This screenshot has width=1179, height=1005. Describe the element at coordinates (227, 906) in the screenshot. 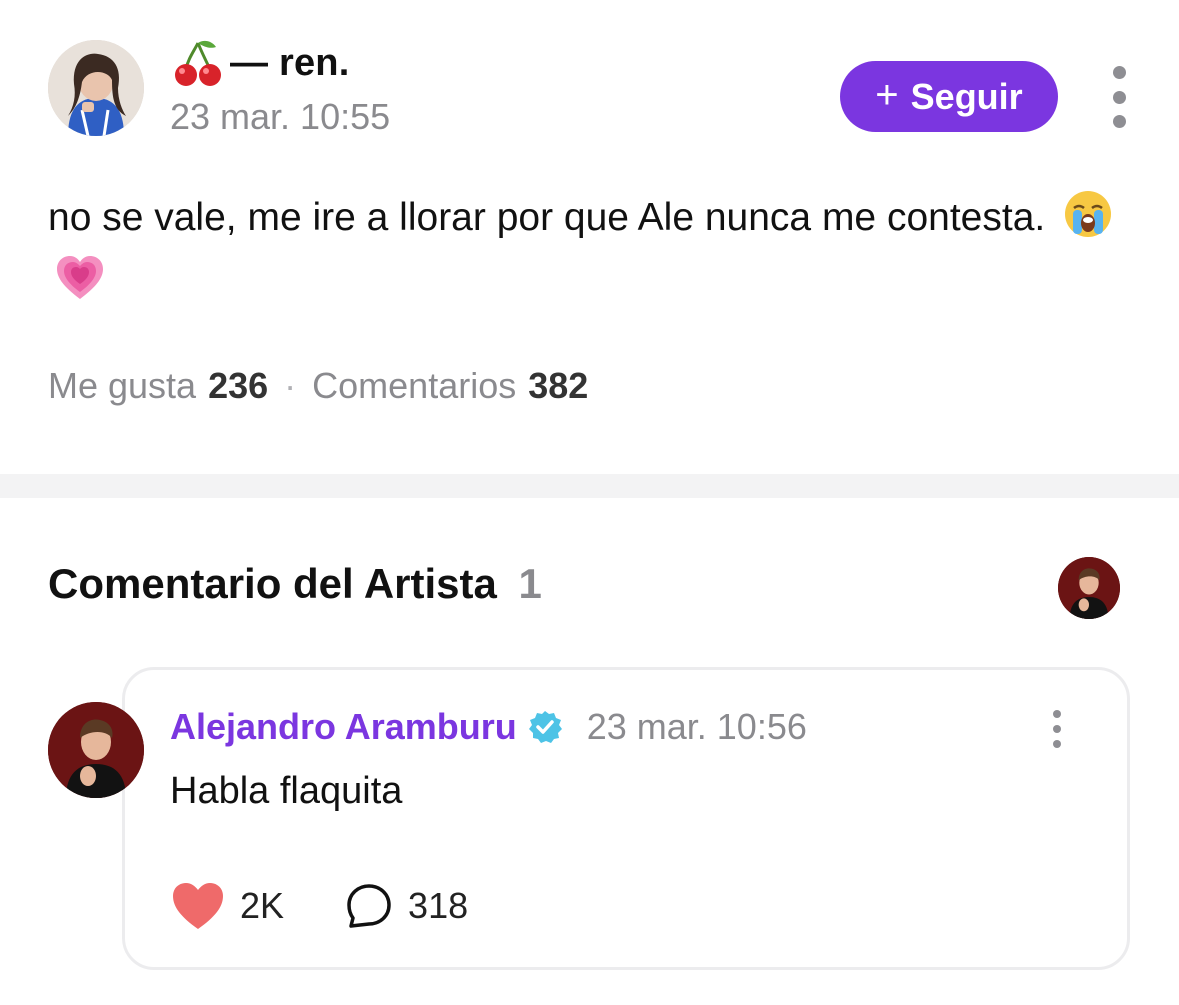

I see `like-button: 2K` at that location.